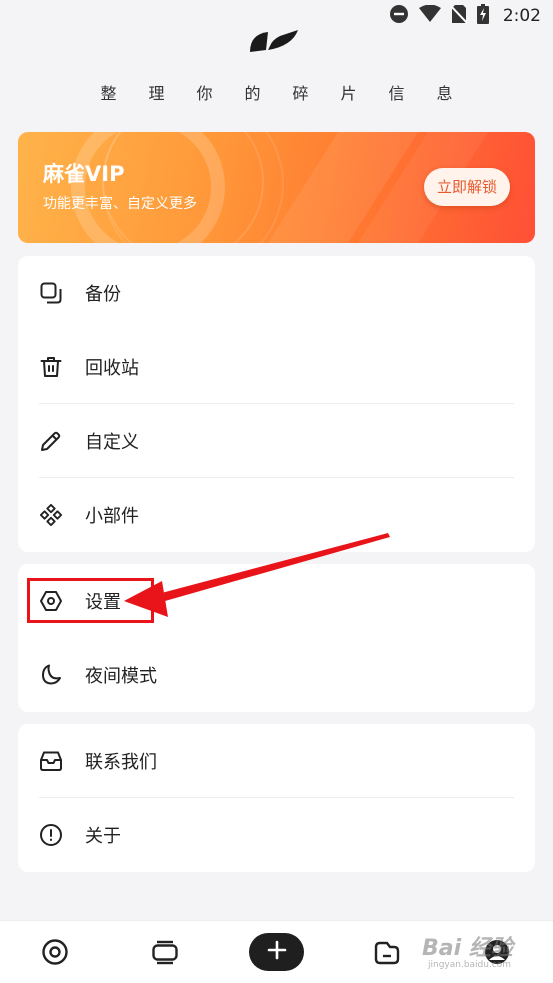 The image size is (553, 983). What do you see at coordinates (387, 952) in the screenshot?
I see `folder-icon` at bounding box center [387, 952].